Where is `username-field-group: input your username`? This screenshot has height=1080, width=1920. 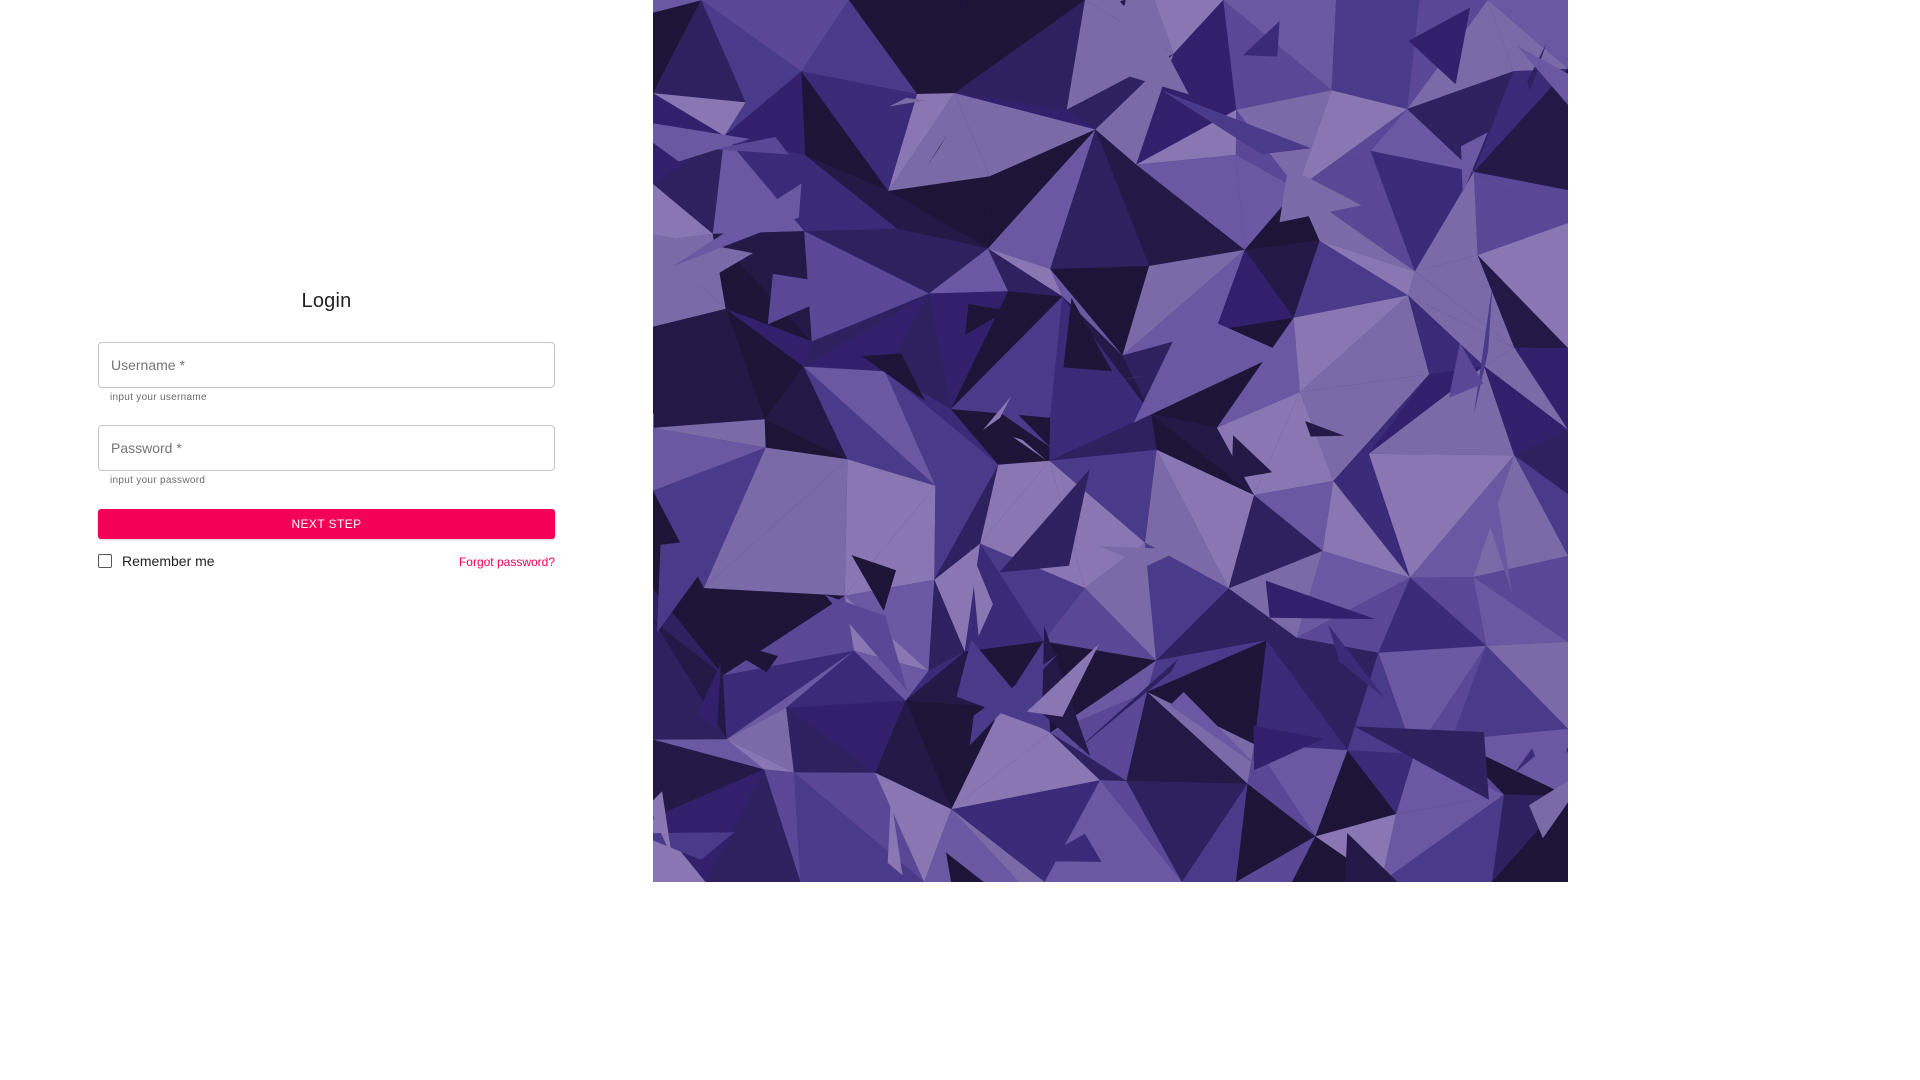 username-field-group: input your username is located at coordinates (326, 372).